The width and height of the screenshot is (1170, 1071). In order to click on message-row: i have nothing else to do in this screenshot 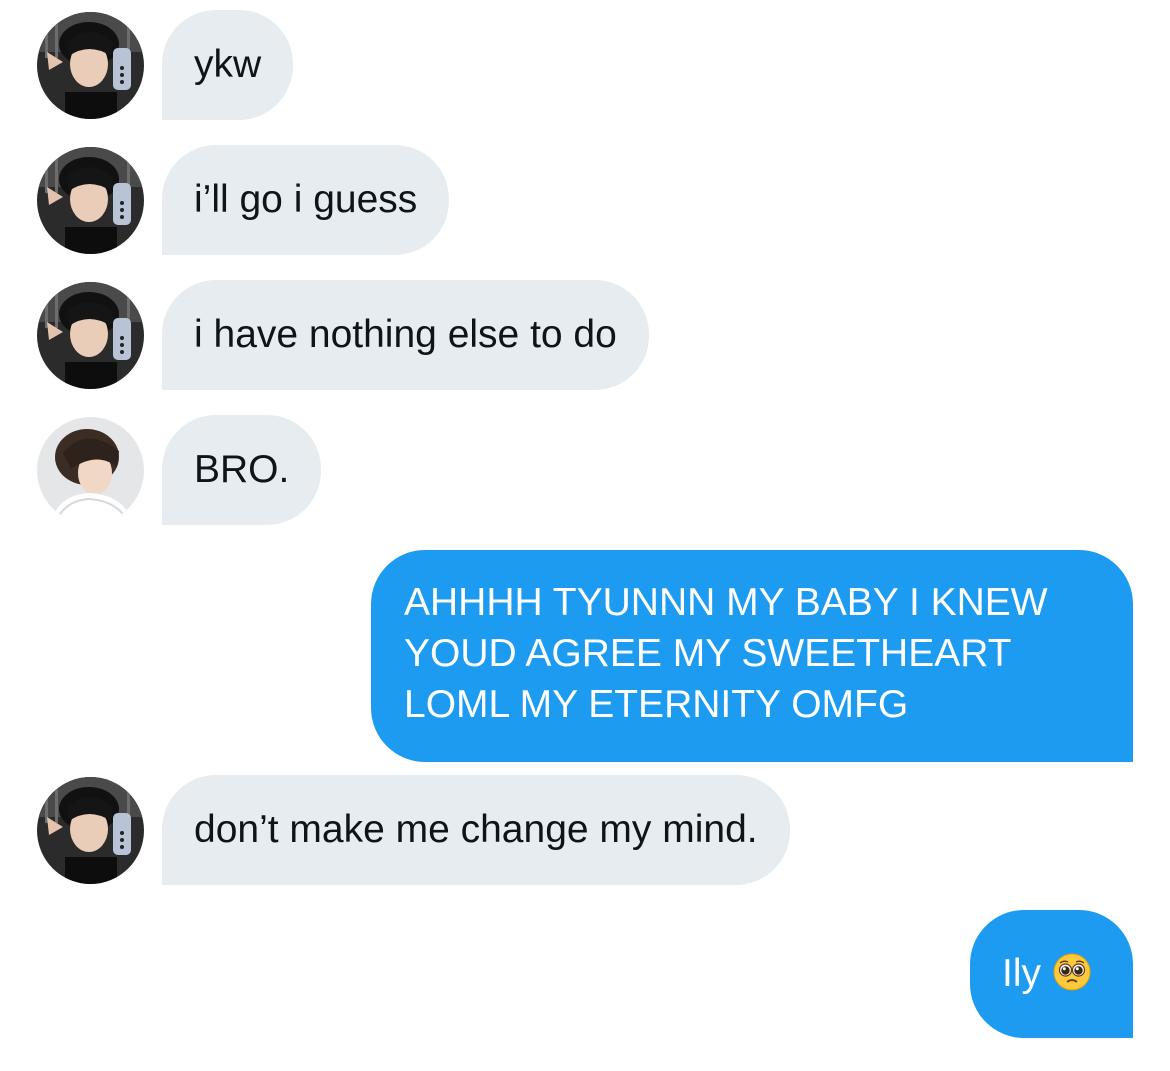, I will do `click(585, 335)`.